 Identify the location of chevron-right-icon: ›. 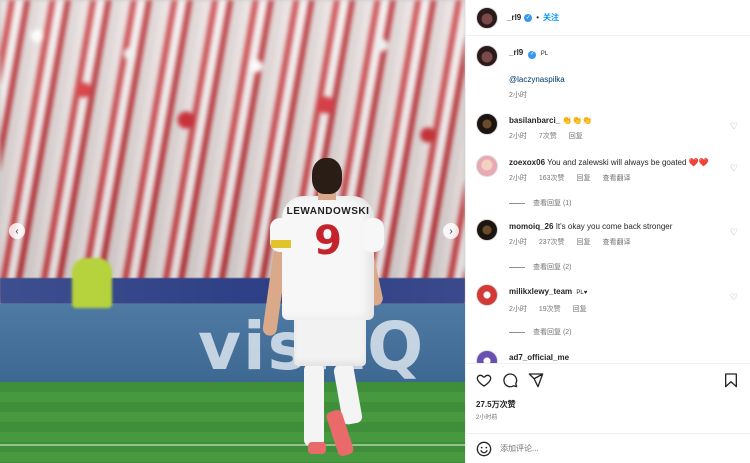
(451, 231).